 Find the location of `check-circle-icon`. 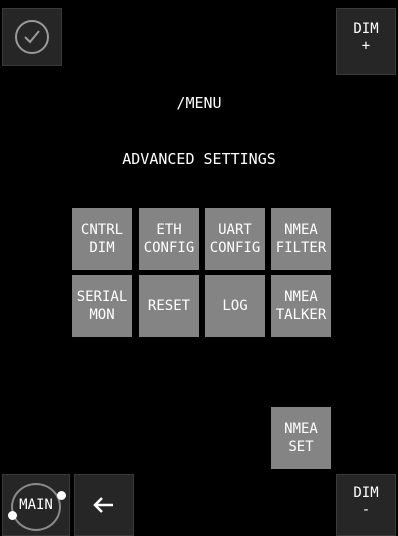

check-circle-icon is located at coordinates (32, 37).